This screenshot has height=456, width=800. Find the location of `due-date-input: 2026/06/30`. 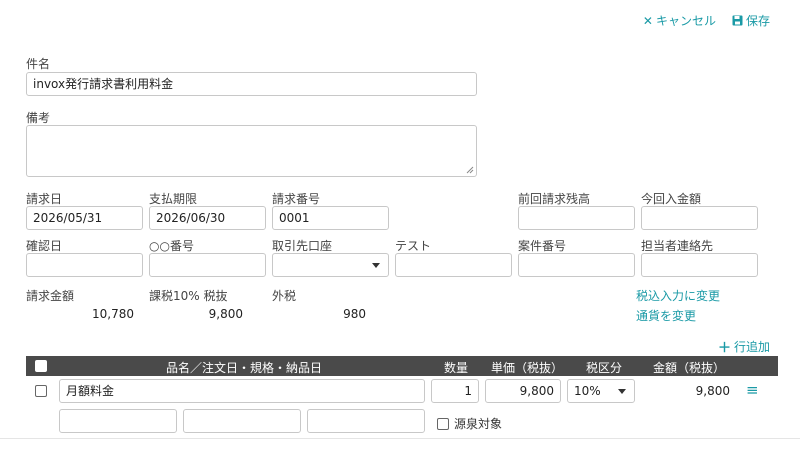

due-date-input: 2026/06/30 is located at coordinates (207, 218).